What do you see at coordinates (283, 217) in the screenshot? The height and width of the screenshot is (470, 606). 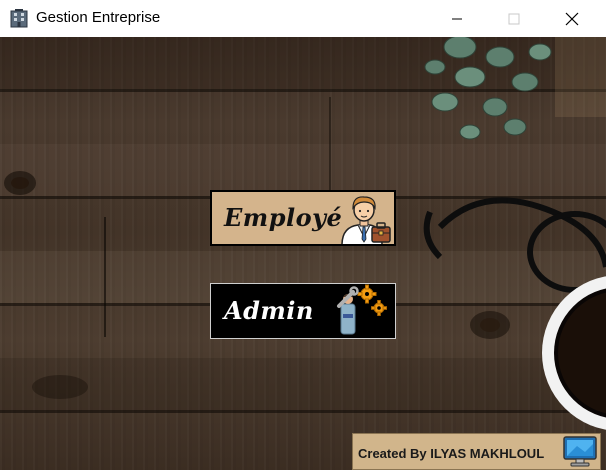 I see `employe-button-label: Employé` at bounding box center [283, 217].